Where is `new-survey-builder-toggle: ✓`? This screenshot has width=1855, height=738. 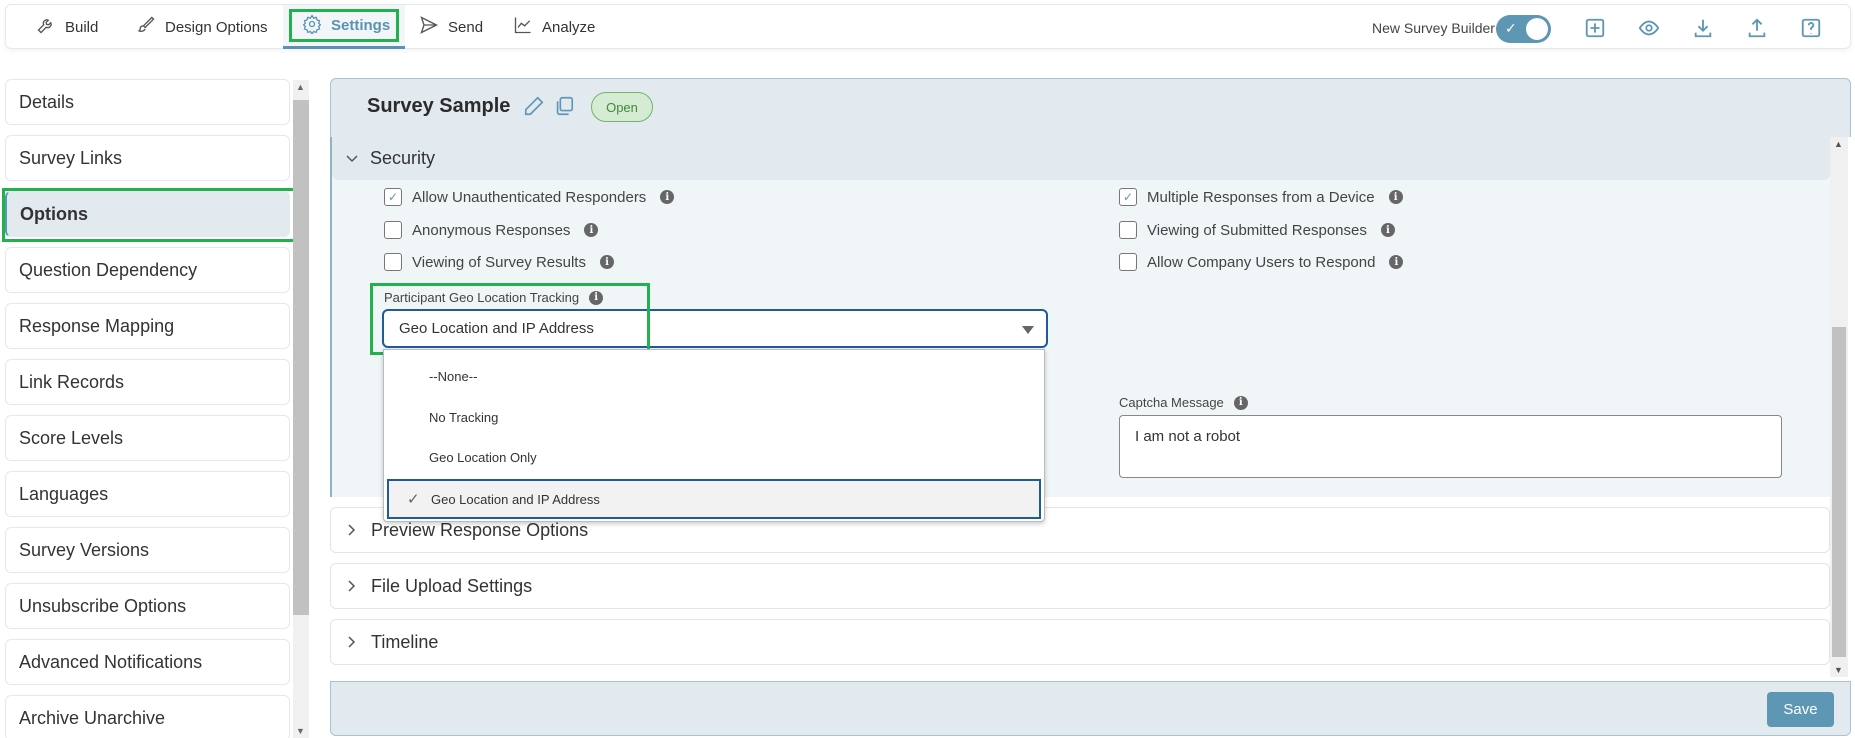
new-survey-builder-toggle: ✓ is located at coordinates (1523, 29).